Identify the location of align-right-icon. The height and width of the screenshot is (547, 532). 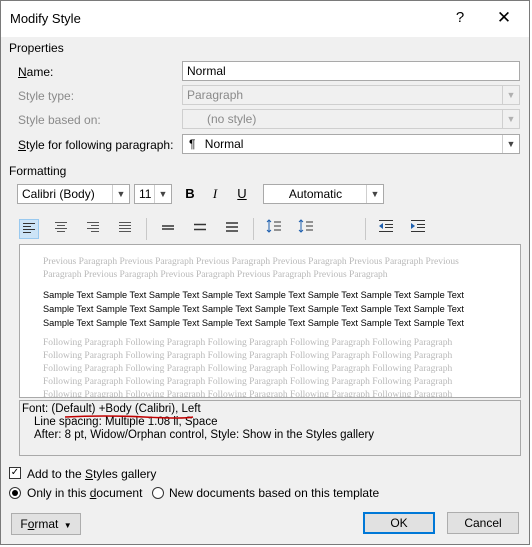
(93, 227).